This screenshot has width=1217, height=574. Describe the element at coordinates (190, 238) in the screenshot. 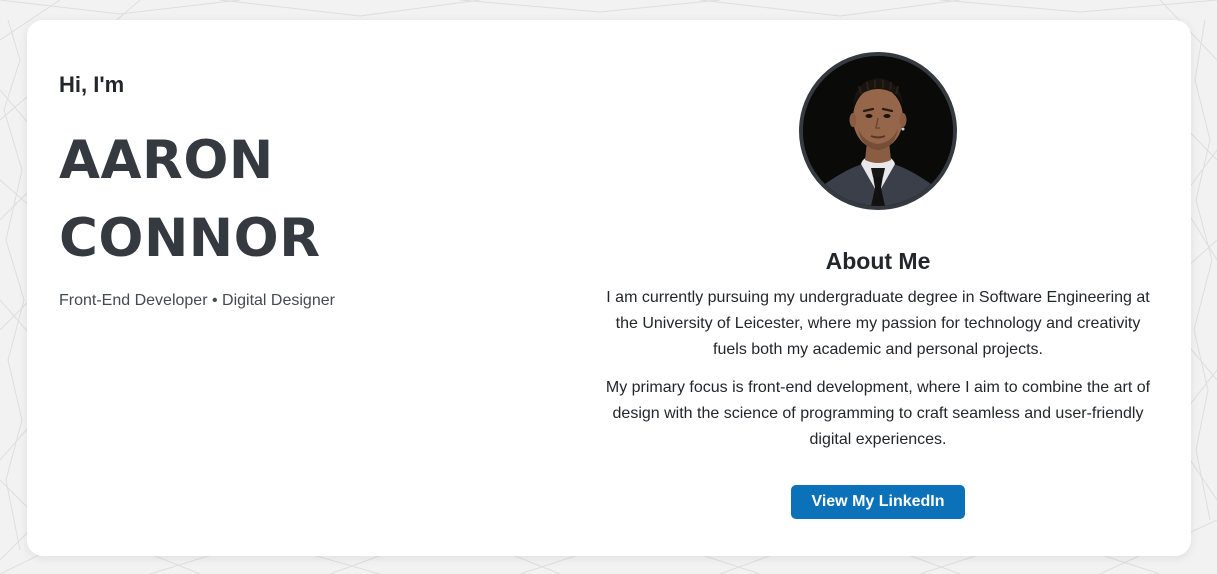

I see `name-last: CONNOR` at that location.